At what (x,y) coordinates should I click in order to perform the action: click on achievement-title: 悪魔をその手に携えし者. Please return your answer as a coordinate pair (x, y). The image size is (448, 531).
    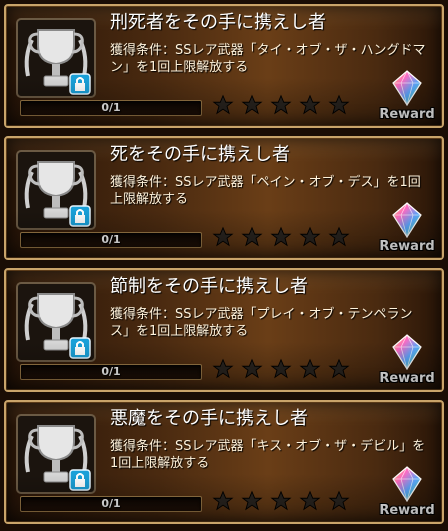
    Looking at the image, I should click on (209, 418).